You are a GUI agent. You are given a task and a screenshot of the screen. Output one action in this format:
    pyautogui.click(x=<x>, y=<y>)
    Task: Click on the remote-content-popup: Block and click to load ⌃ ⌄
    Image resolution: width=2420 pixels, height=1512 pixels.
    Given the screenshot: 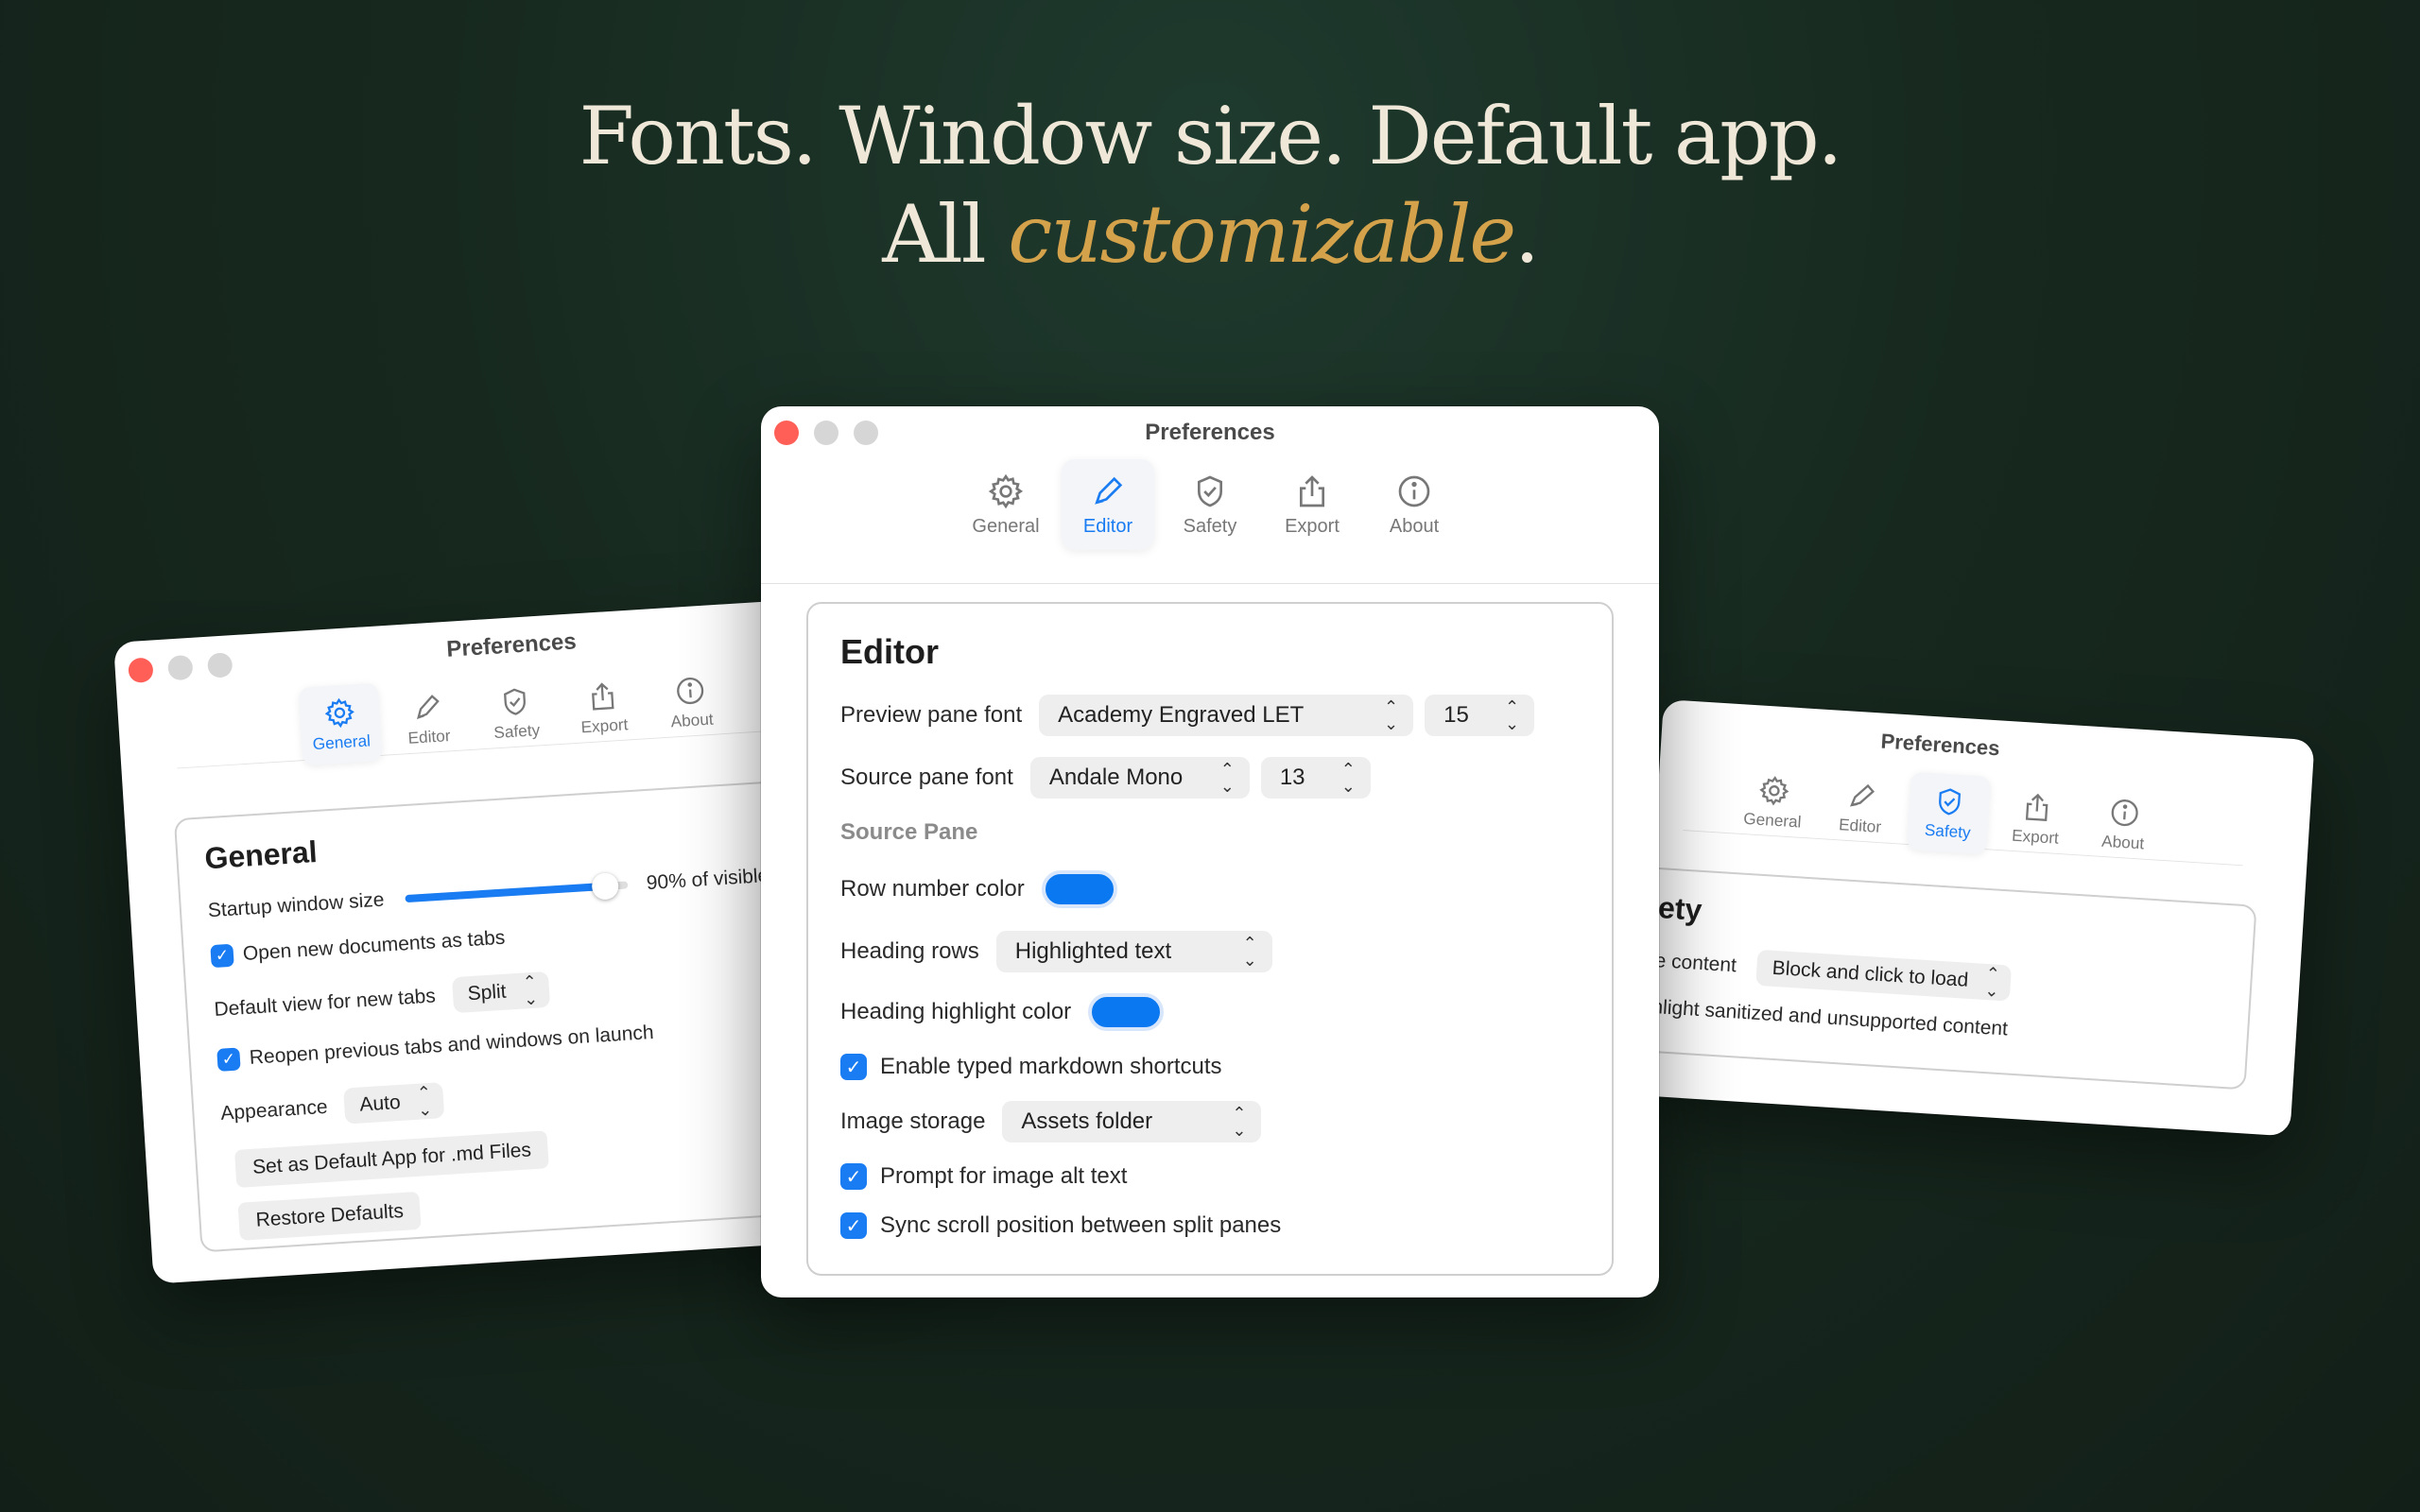 What is the action you would take?
    pyautogui.click(x=1884, y=975)
    